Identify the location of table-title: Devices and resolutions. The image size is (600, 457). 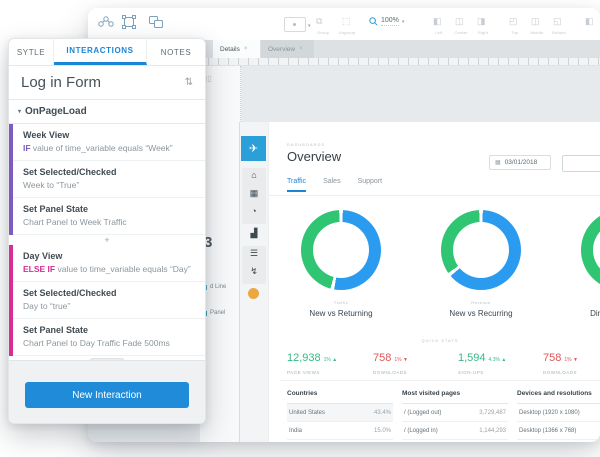
(558, 397).